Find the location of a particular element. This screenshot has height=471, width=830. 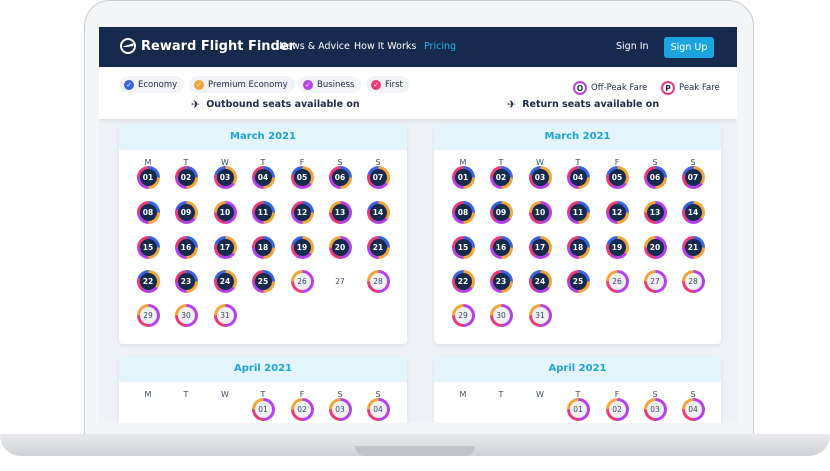

day-number: 22 is located at coordinates (463, 281).